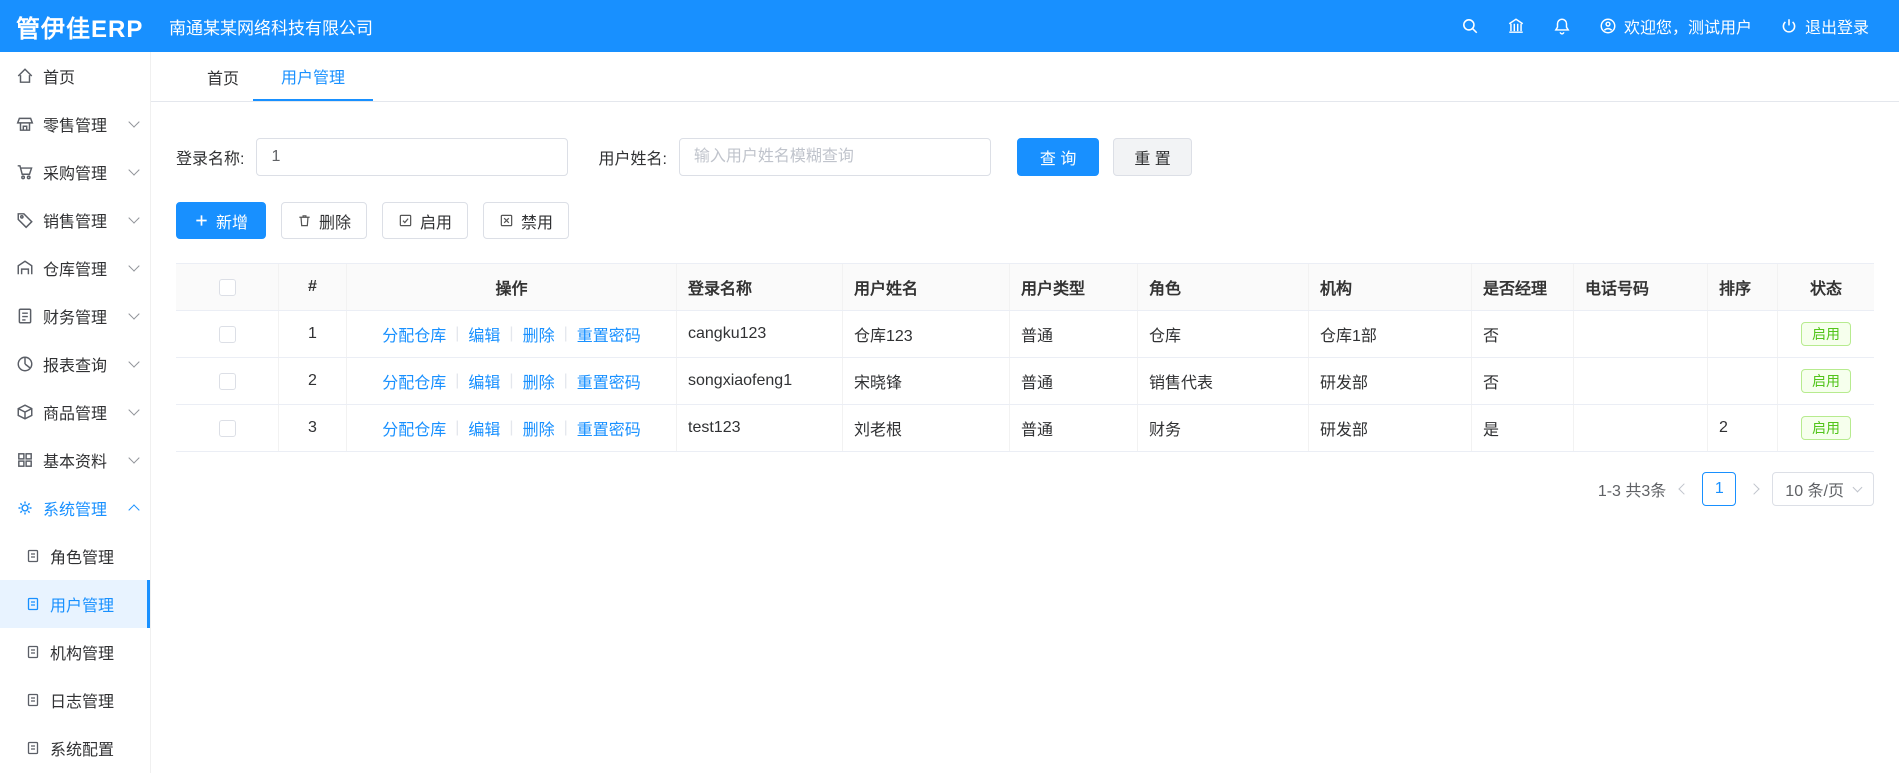 The width and height of the screenshot is (1899, 773). I want to click on sidebar-subitem-label: 机构管理, so click(82, 654).